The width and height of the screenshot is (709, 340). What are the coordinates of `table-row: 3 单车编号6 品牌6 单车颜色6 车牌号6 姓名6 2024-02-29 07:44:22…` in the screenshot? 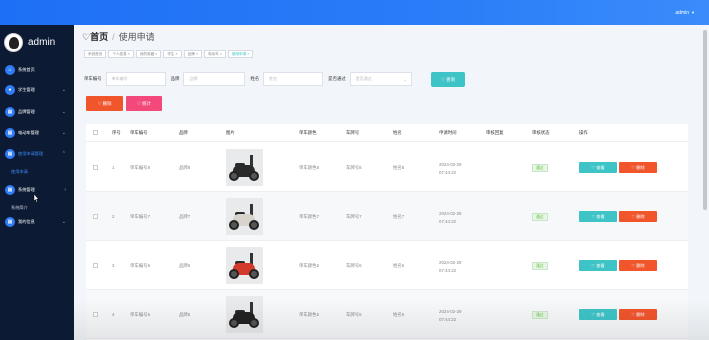 It's located at (387, 265).